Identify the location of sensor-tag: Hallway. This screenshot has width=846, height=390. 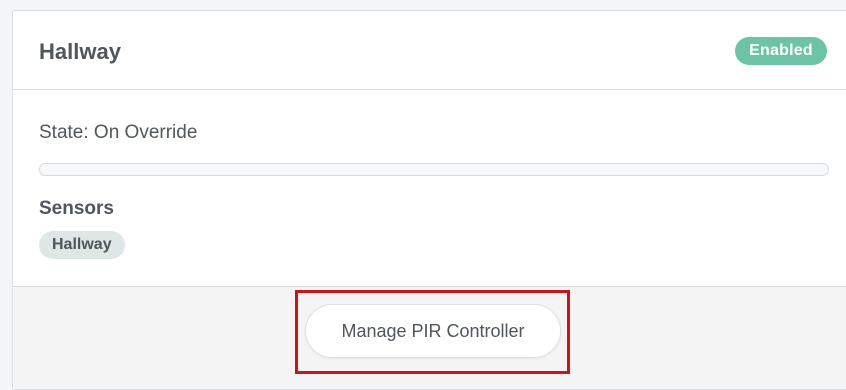
(82, 245).